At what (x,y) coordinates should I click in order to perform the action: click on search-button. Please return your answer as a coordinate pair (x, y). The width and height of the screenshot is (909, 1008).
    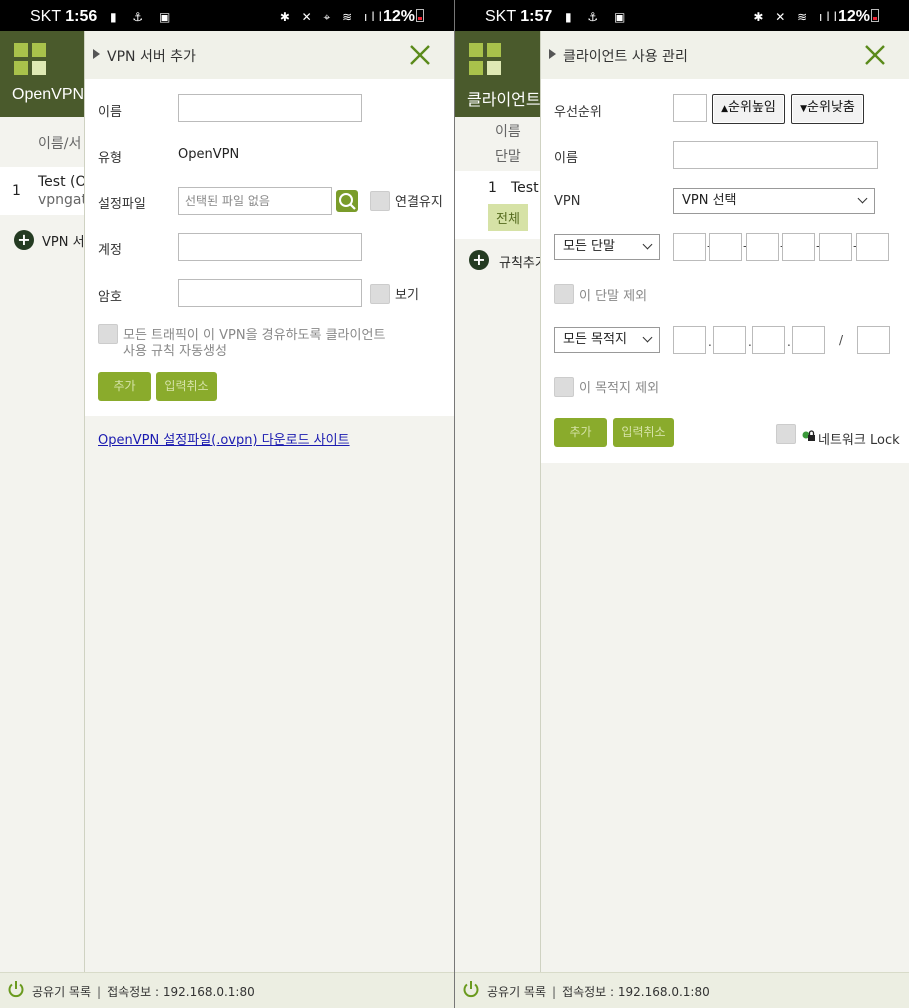
    Looking at the image, I should click on (347, 201).